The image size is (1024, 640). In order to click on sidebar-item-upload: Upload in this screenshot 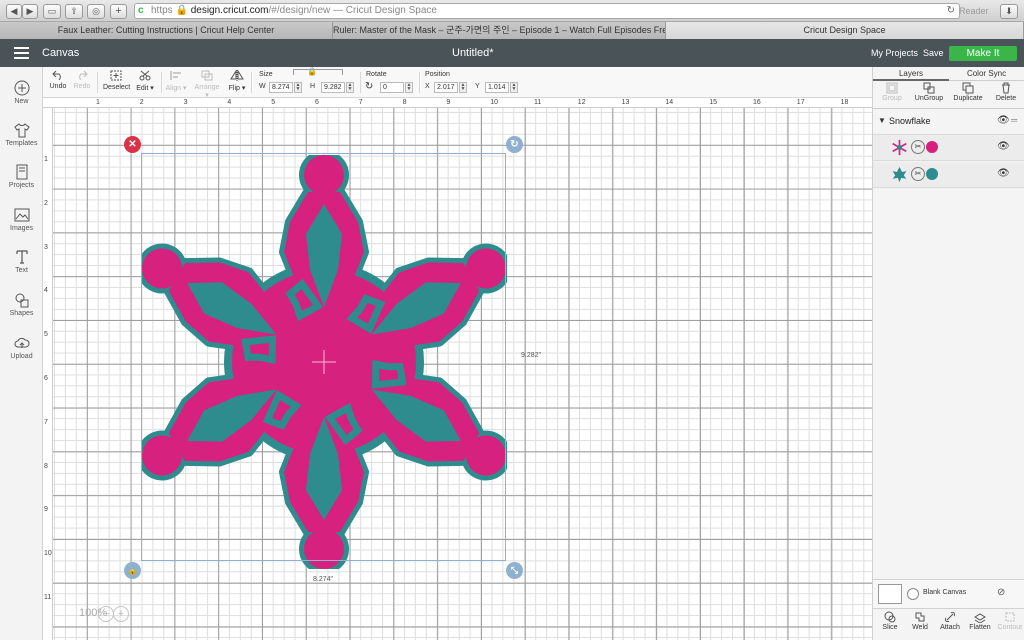, I will do `click(21, 355)`.